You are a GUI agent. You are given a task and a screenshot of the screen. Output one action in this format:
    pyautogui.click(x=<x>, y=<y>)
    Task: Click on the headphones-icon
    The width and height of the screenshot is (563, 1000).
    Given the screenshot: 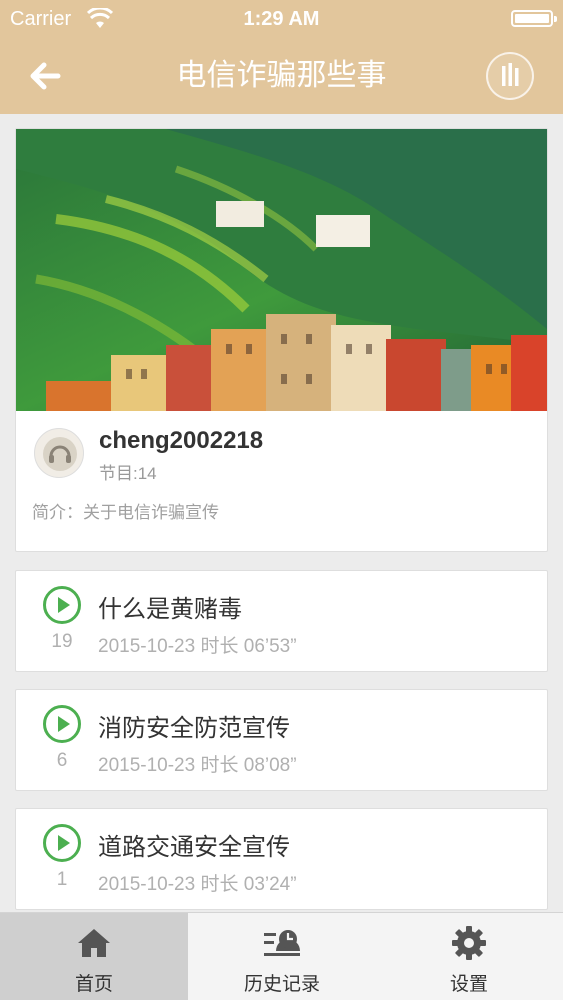 What is the action you would take?
    pyautogui.click(x=60, y=454)
    